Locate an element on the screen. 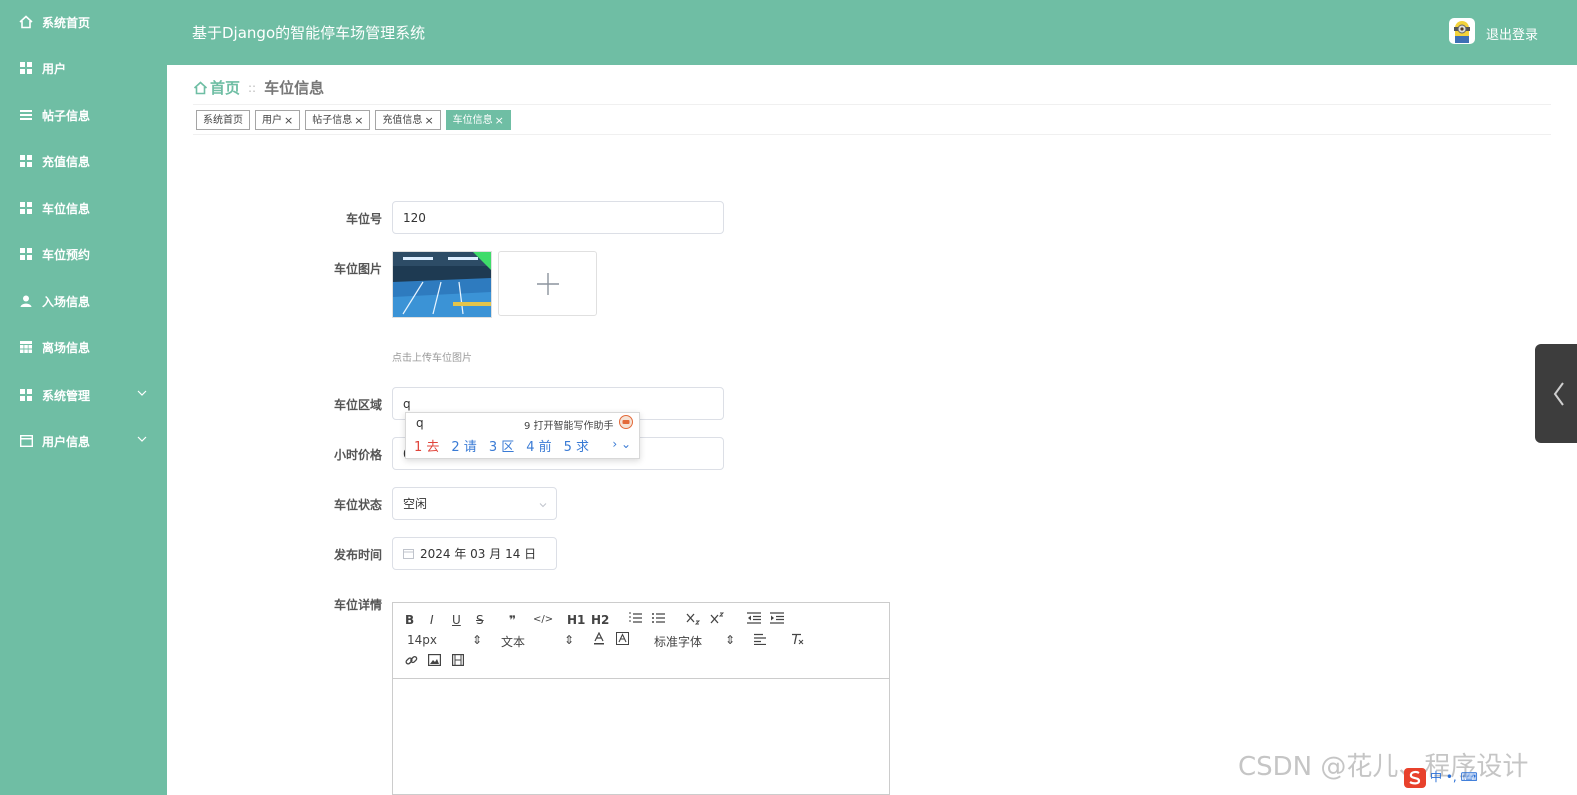 This screenshot has width=1577, height=795. upload-image-button is located at coordinates (547, 283).